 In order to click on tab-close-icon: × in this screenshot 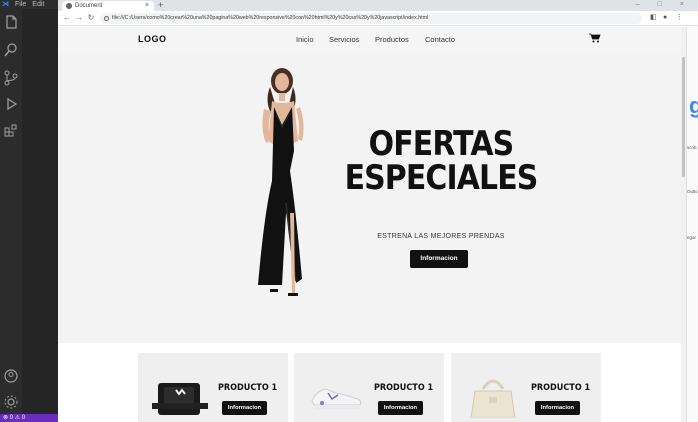, I will do `click(147, 6)`.